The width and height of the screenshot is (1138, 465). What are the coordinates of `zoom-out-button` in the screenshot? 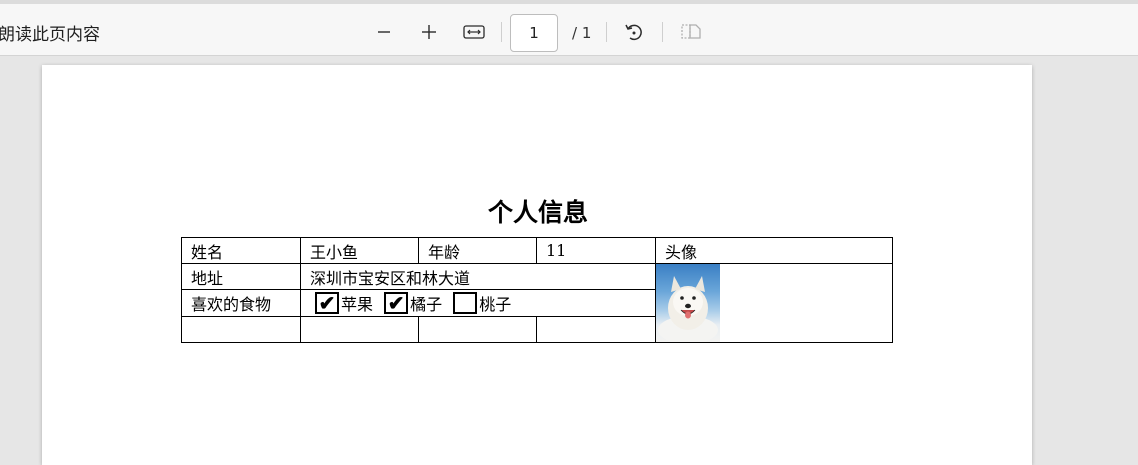 It's located at (384, 32).